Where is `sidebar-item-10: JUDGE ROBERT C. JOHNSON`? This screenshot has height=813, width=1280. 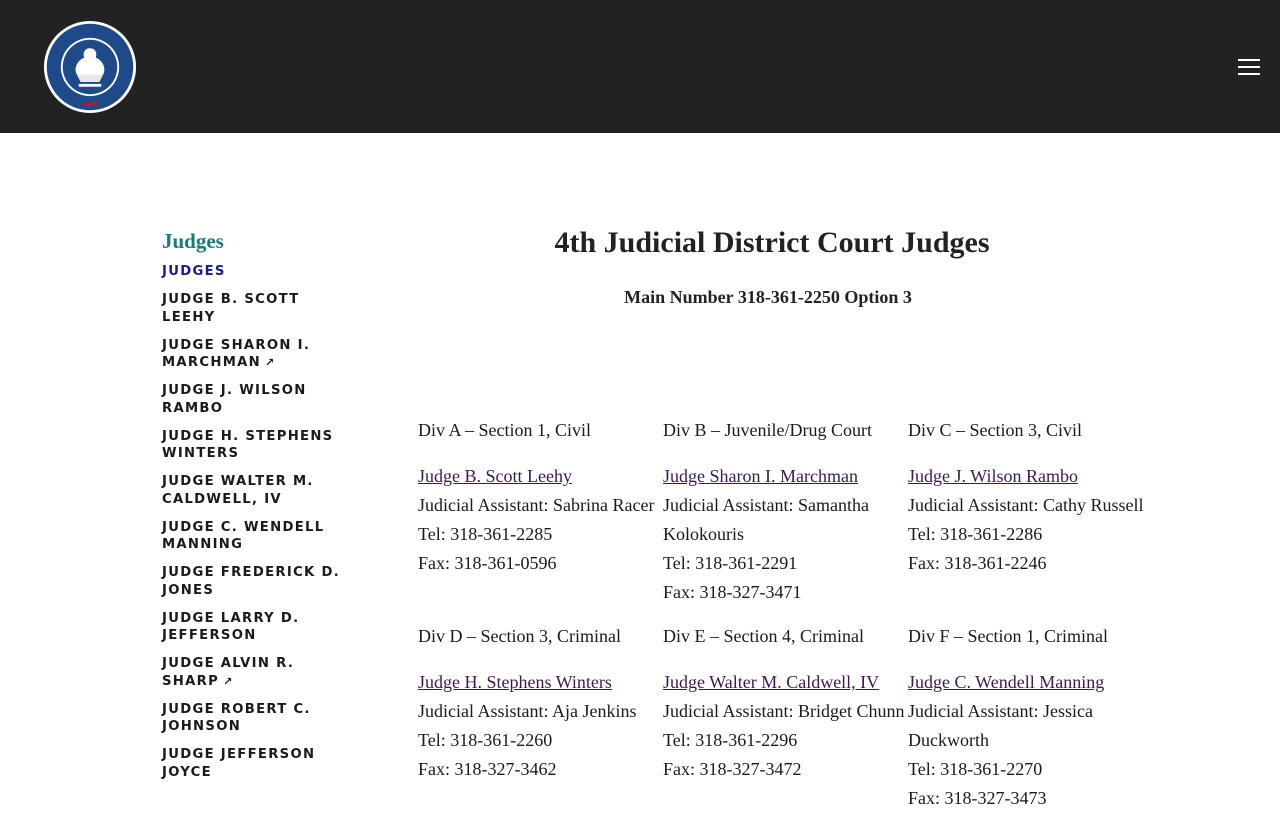
sidebar-item-10: JUDGE ROBERT C. JOHNSON is located at coordinates (257, 718).